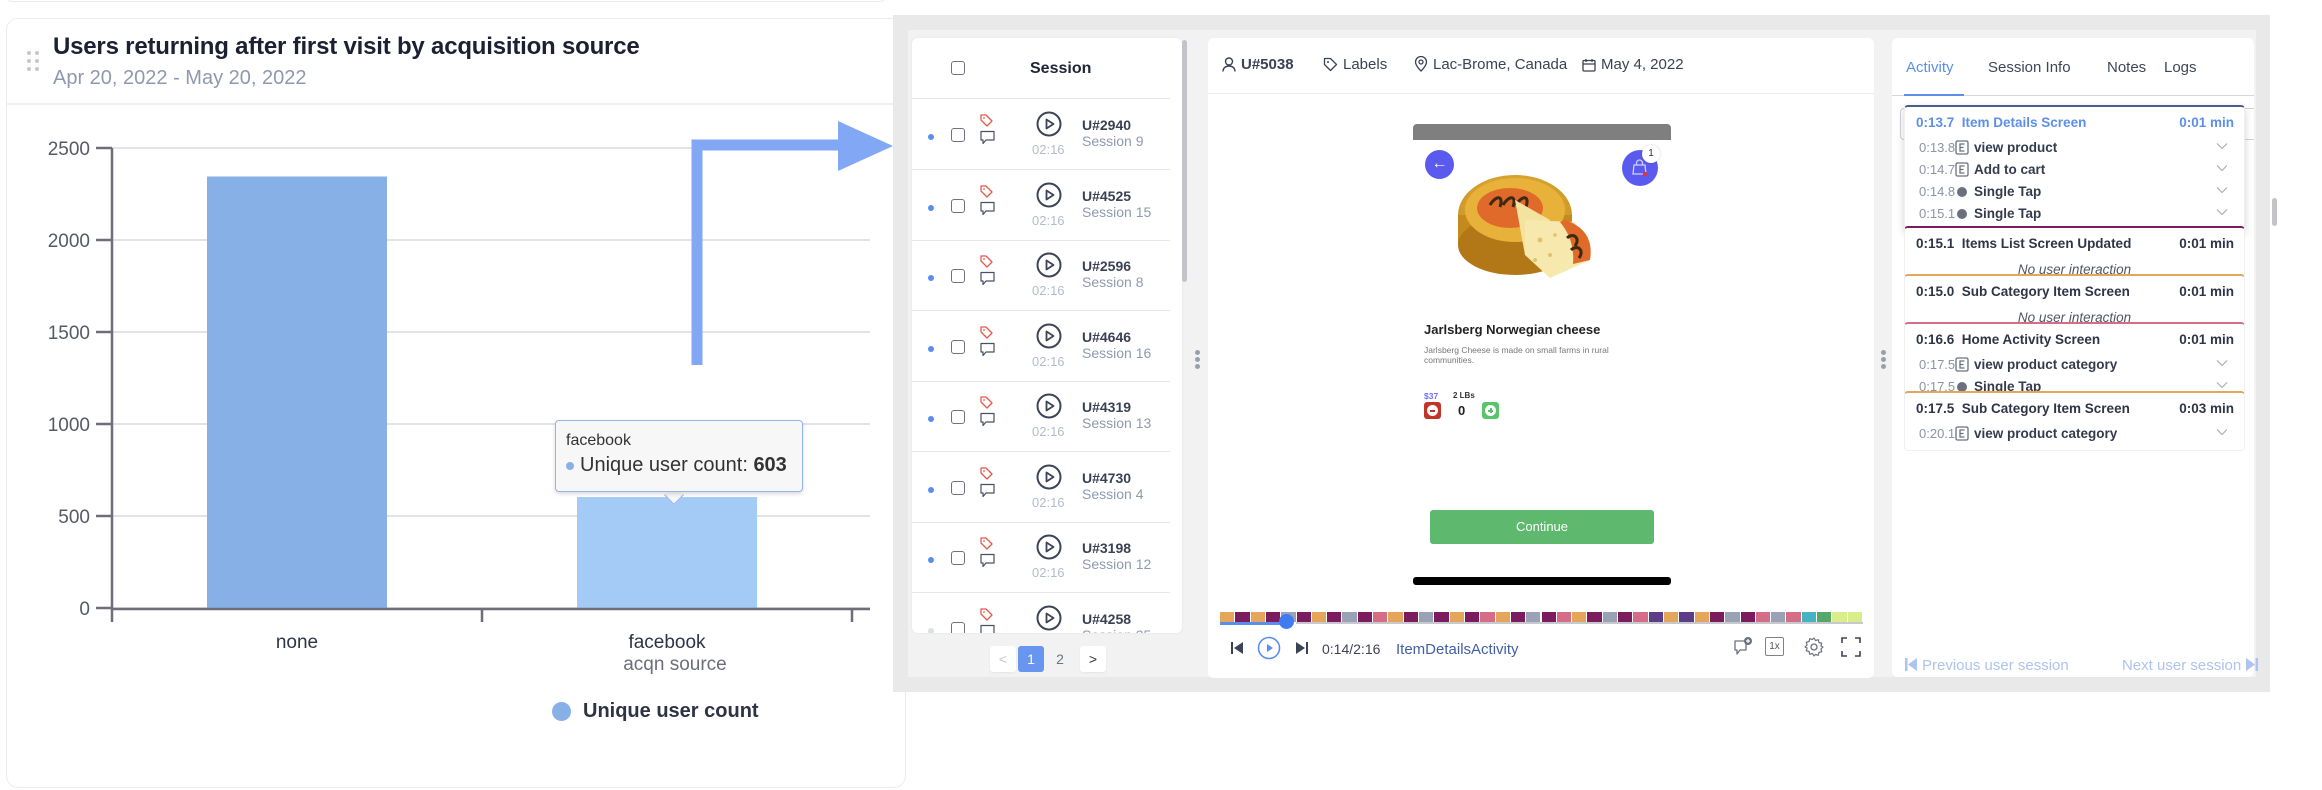  What do you see at coordinates (1041, 417) in the screenshot?
I see `session-row: 02:16 U#4319 Session 13` at bounding box center [1041, 417].